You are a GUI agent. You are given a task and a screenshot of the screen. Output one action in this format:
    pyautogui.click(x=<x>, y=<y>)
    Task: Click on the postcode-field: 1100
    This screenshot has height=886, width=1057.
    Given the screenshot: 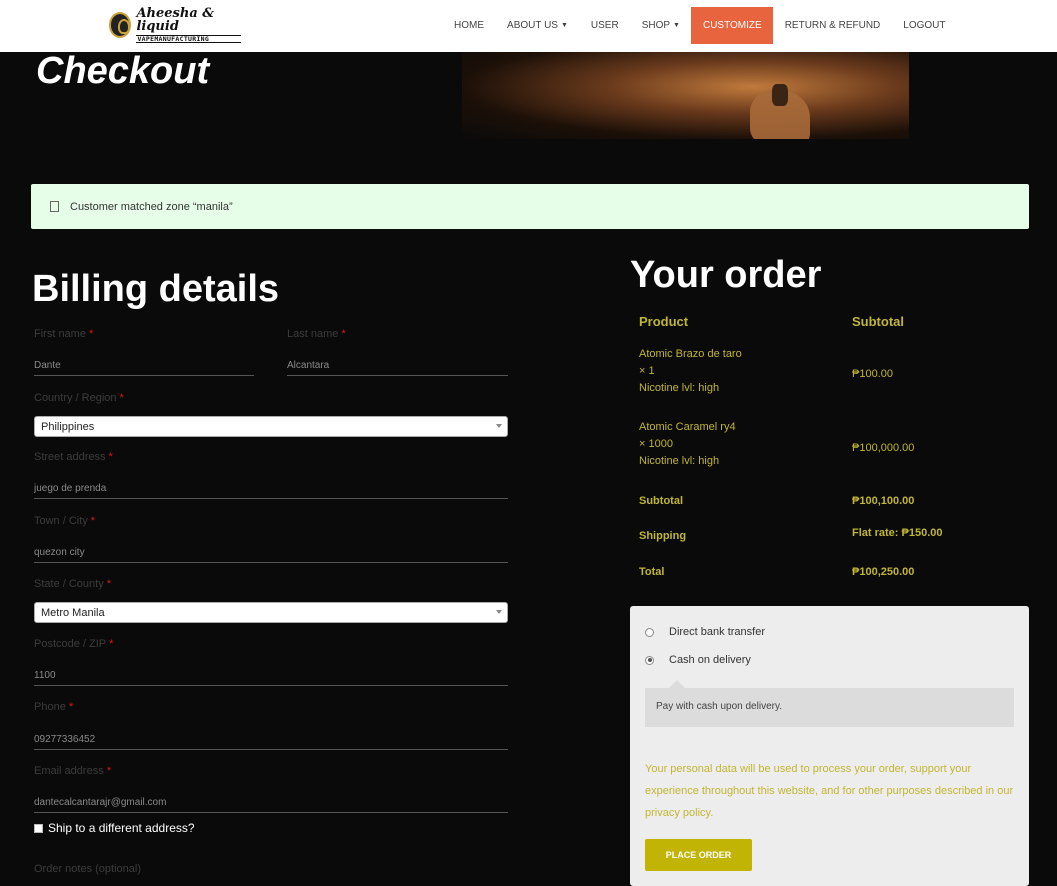 What is the action you would take?
    pyautogui.click(x=271, y=676)
    